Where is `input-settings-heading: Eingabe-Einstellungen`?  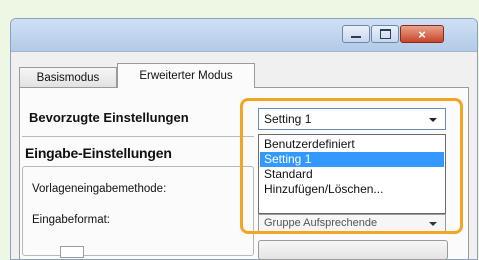 input-settings-heading: Eingabe-Einstellungen is located at coordinates (98, 153).